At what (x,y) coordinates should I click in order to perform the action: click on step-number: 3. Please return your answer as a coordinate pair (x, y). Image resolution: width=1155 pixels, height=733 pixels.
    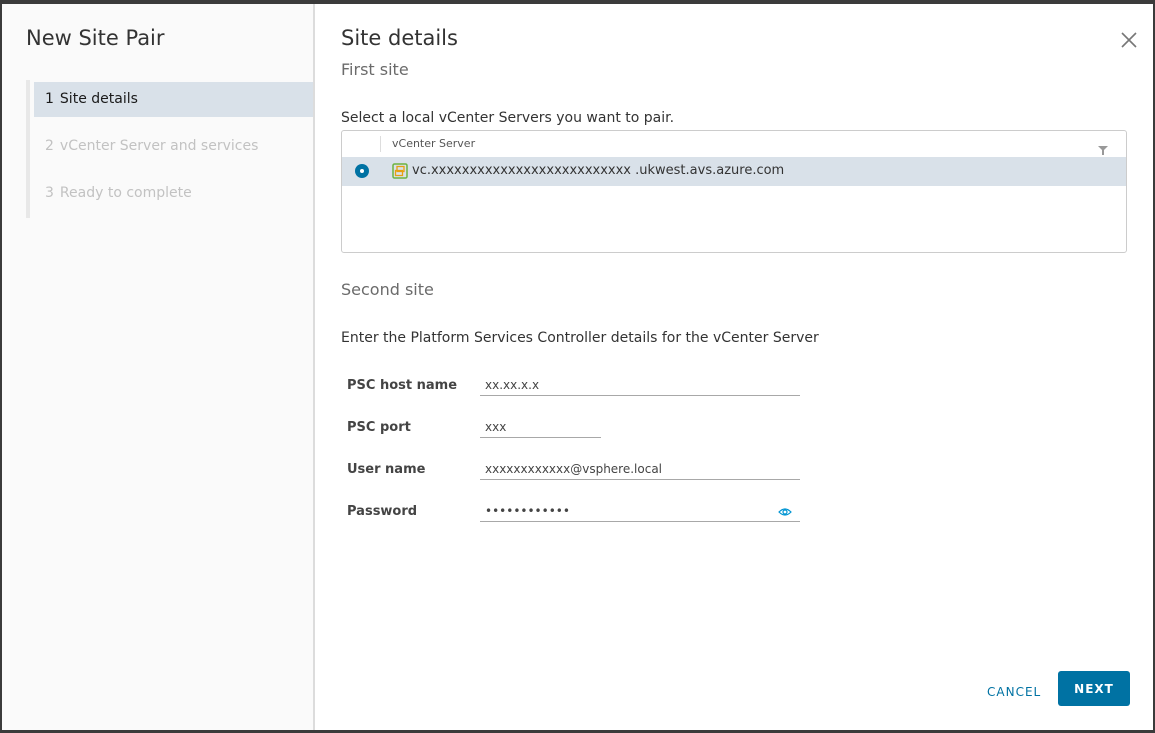
    Looking at the image, I should click on (49, 193).